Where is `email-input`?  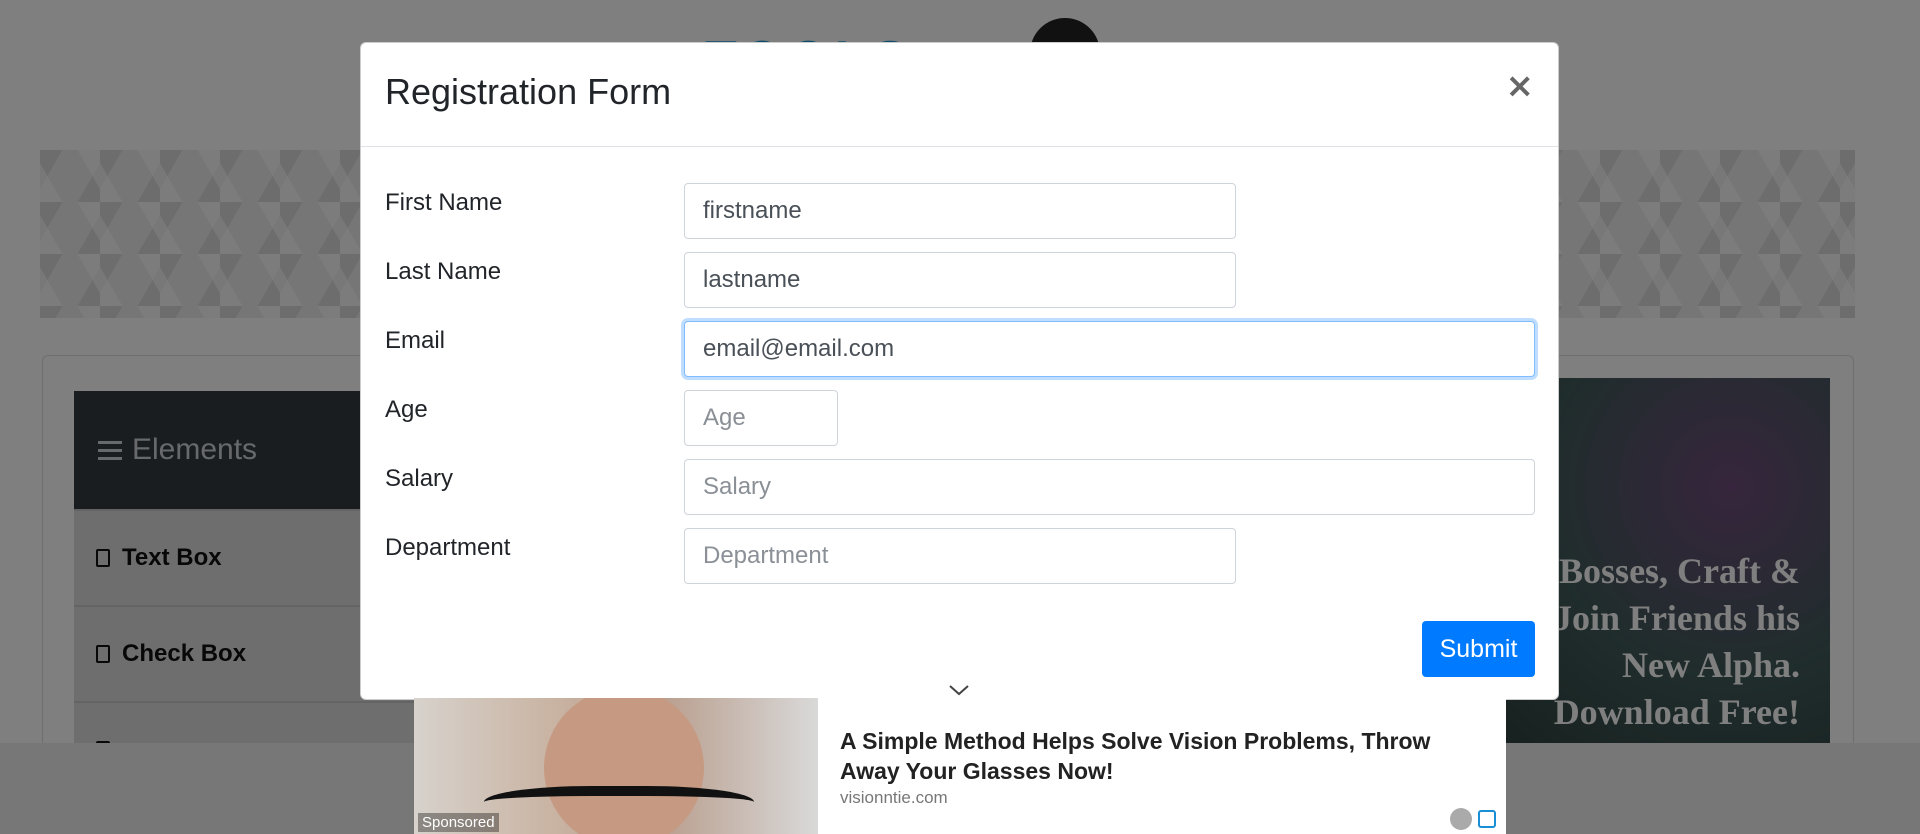 email-input is located at coordinates (1109, 349).